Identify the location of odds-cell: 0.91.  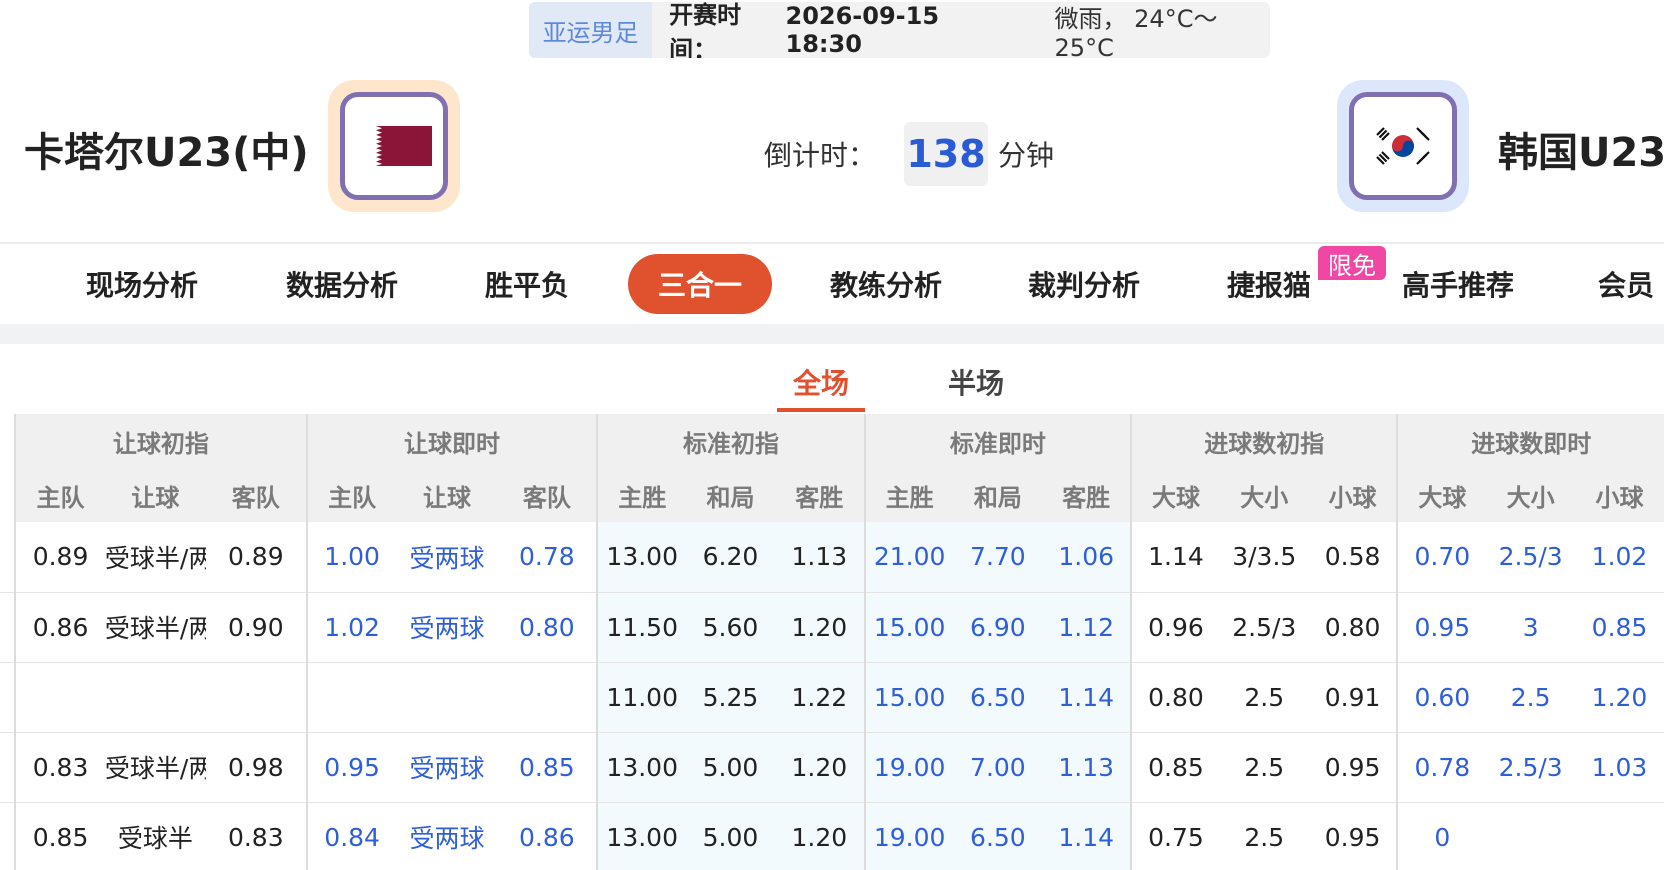
(1353, 697).